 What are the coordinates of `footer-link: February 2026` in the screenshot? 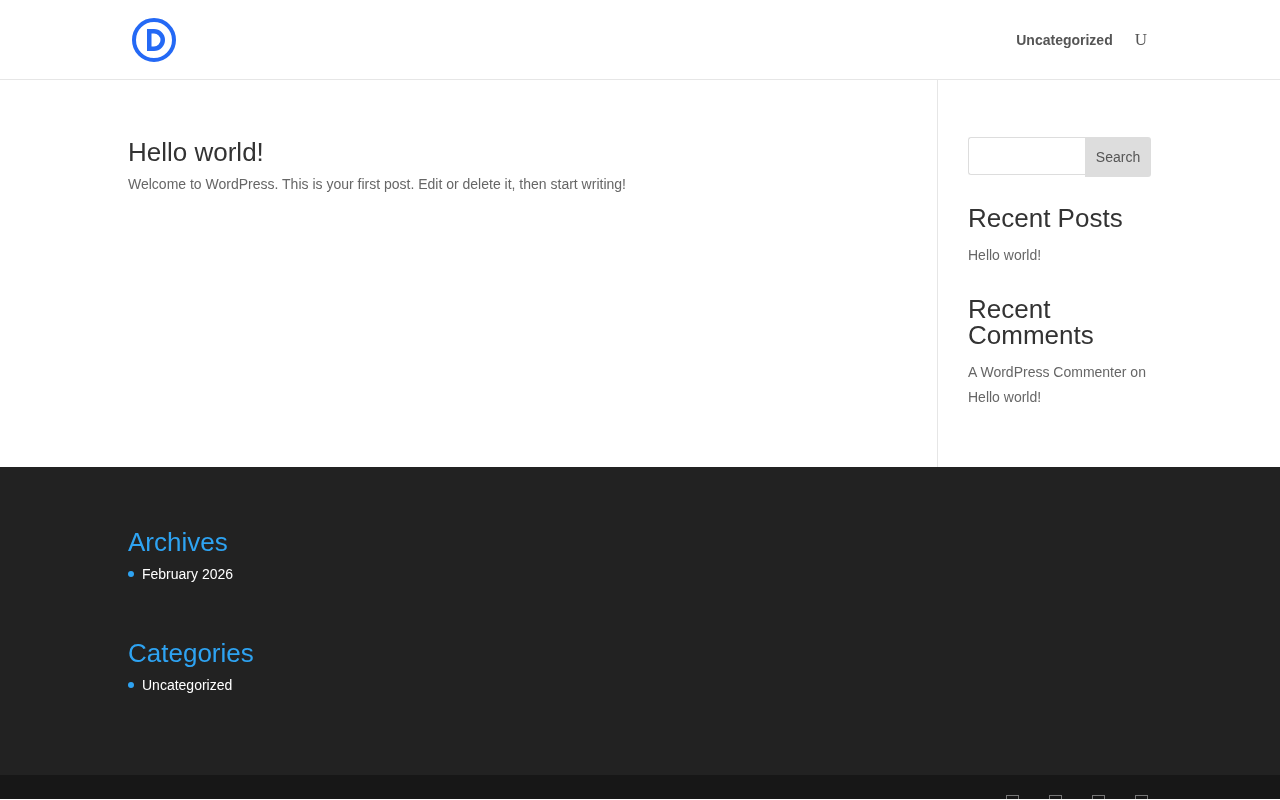 It's located at (188, 574).